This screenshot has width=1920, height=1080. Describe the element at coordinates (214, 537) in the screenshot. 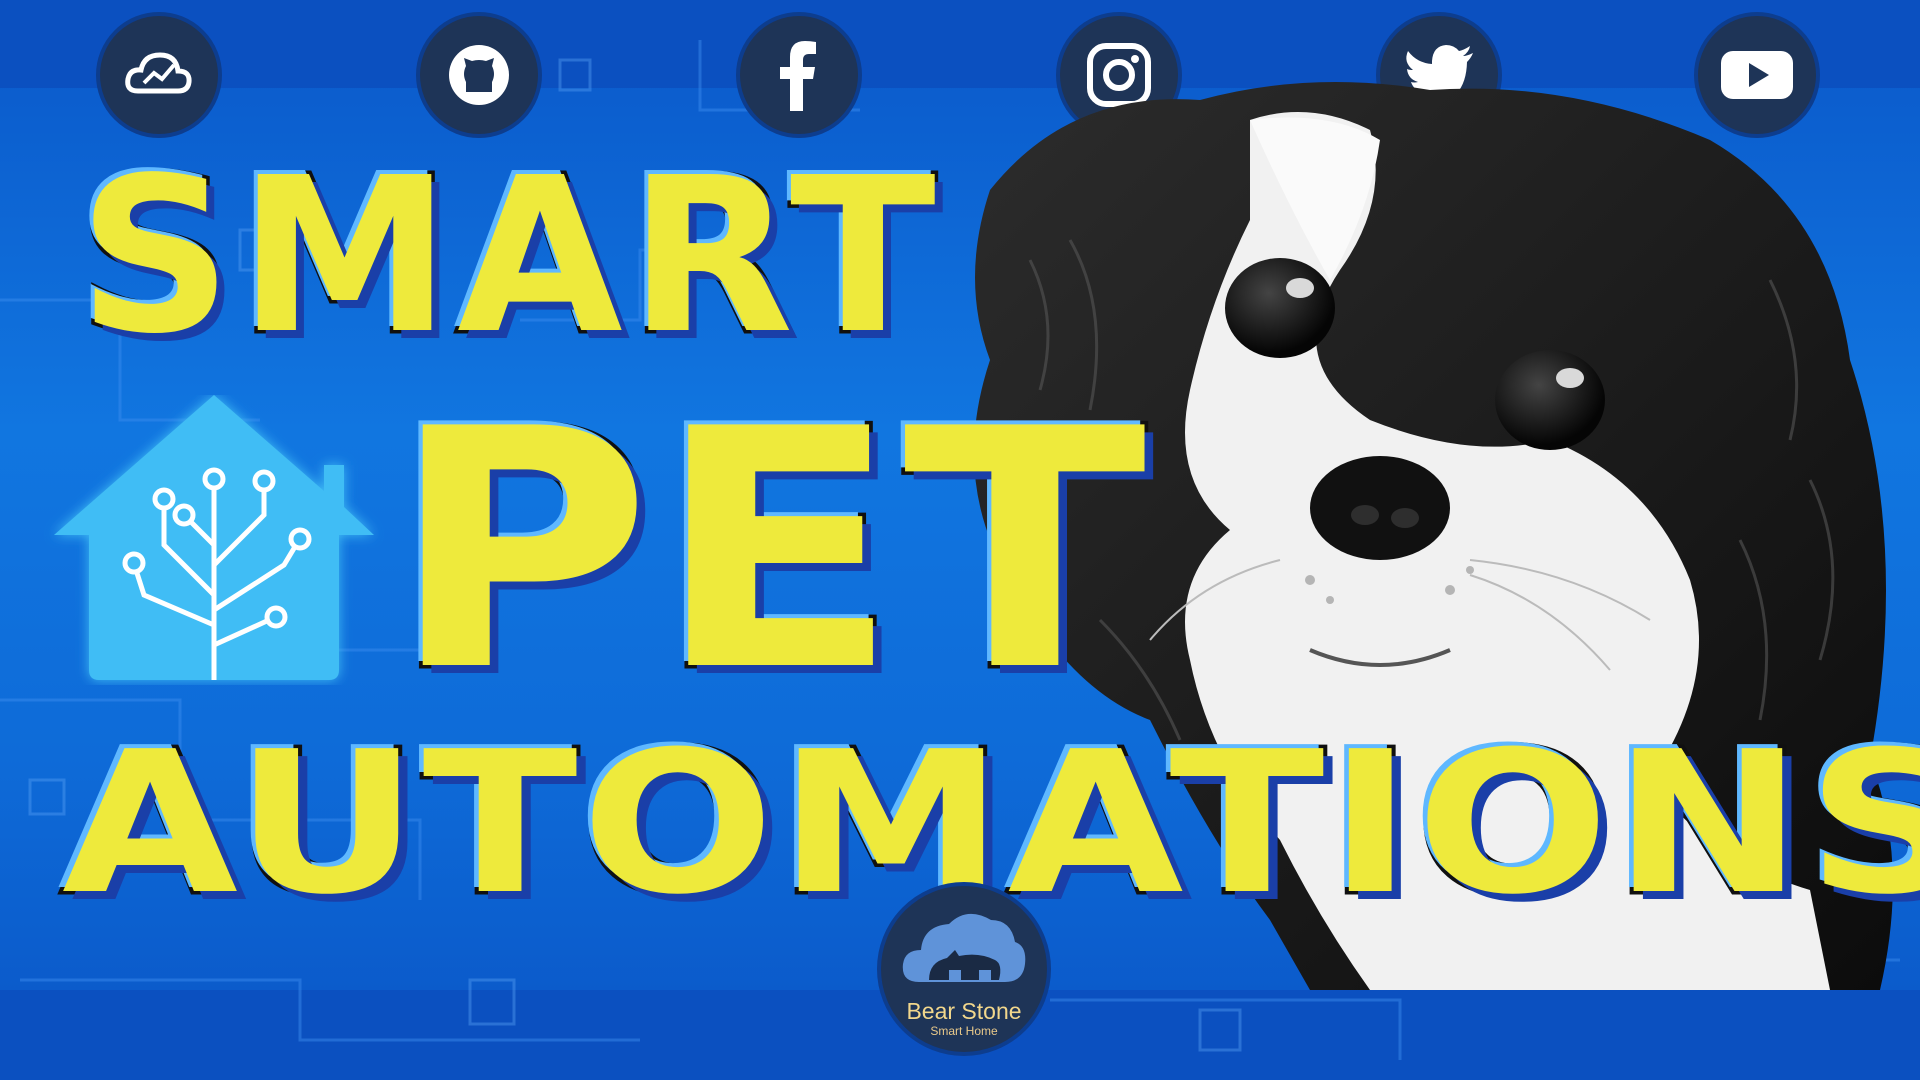

I see `home-assistant-logo-icon` at that location.